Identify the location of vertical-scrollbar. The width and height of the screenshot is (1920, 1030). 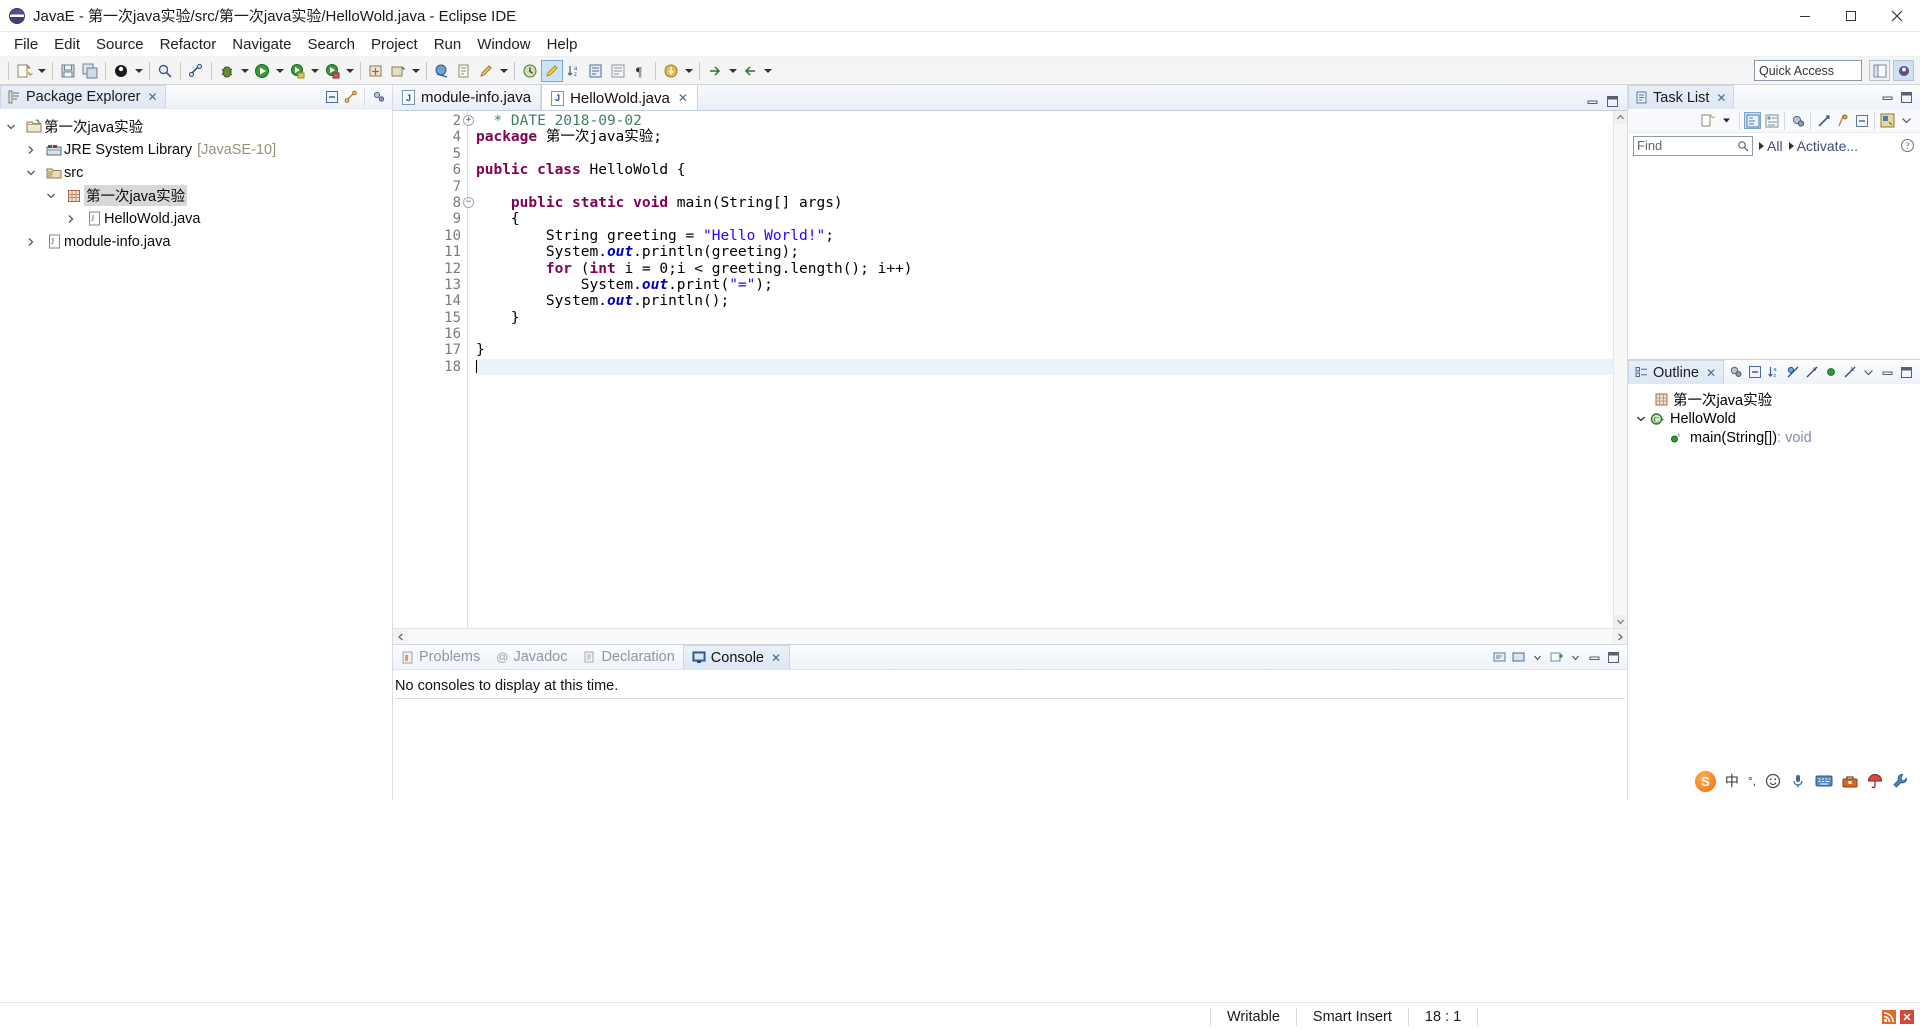
(1620, 369).